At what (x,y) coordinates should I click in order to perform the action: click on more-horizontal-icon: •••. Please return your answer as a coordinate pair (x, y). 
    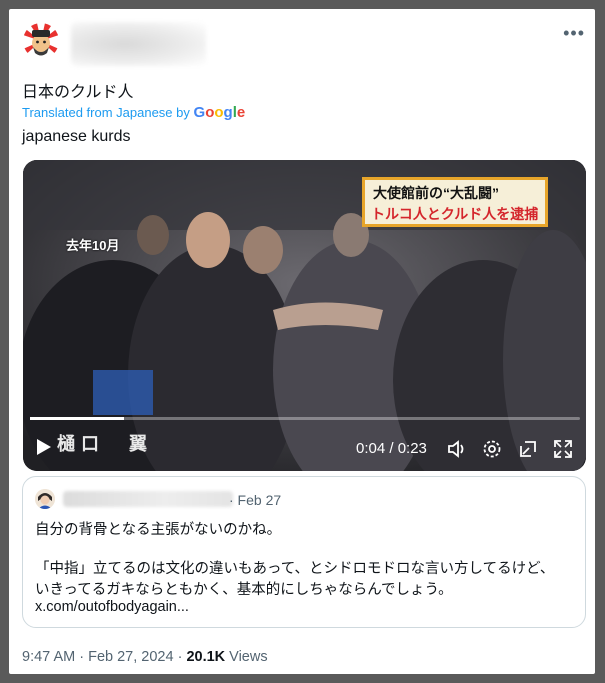
    Looking at the image, I should click on (574, 33).